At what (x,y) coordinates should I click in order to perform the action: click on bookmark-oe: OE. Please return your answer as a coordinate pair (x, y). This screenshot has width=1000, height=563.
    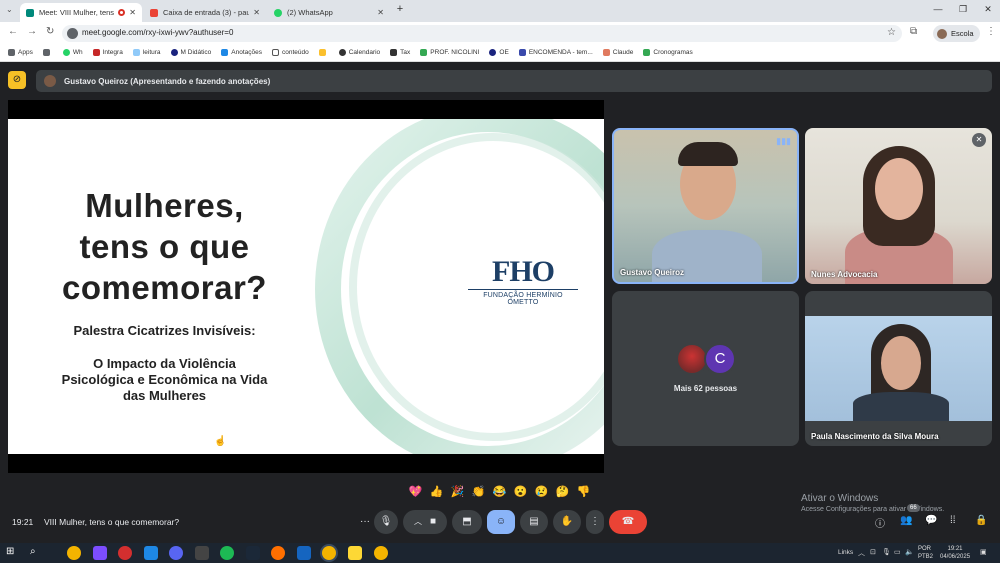
    Looking at the image, I should click on (499, 52).